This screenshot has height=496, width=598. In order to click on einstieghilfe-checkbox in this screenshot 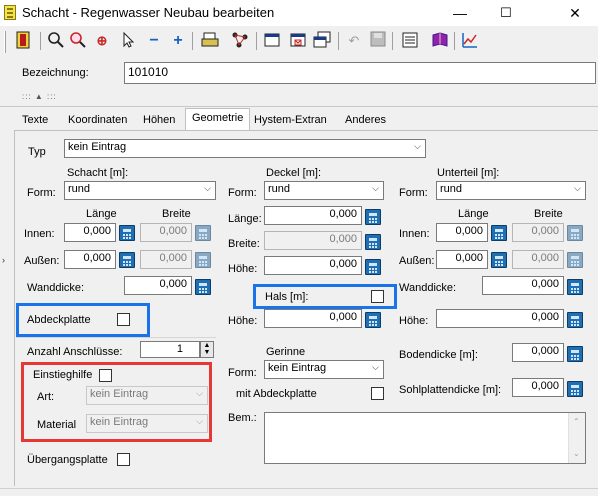, I will do `click(105, 375)`.